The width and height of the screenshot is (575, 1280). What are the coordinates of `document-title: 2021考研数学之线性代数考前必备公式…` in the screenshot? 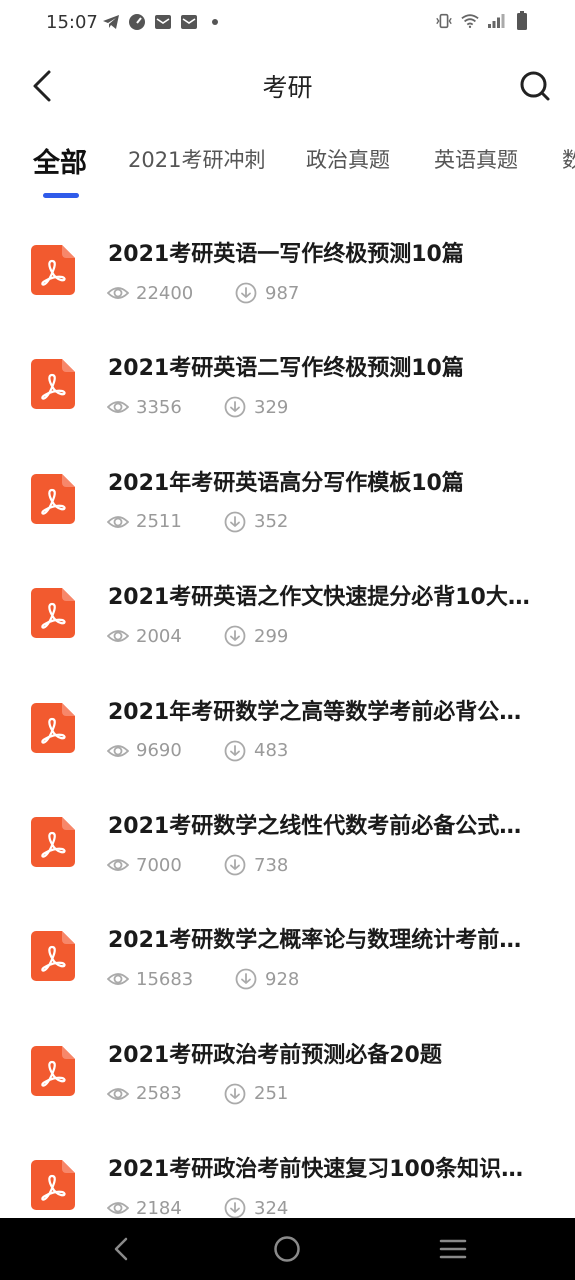 It's located at (315, 826).